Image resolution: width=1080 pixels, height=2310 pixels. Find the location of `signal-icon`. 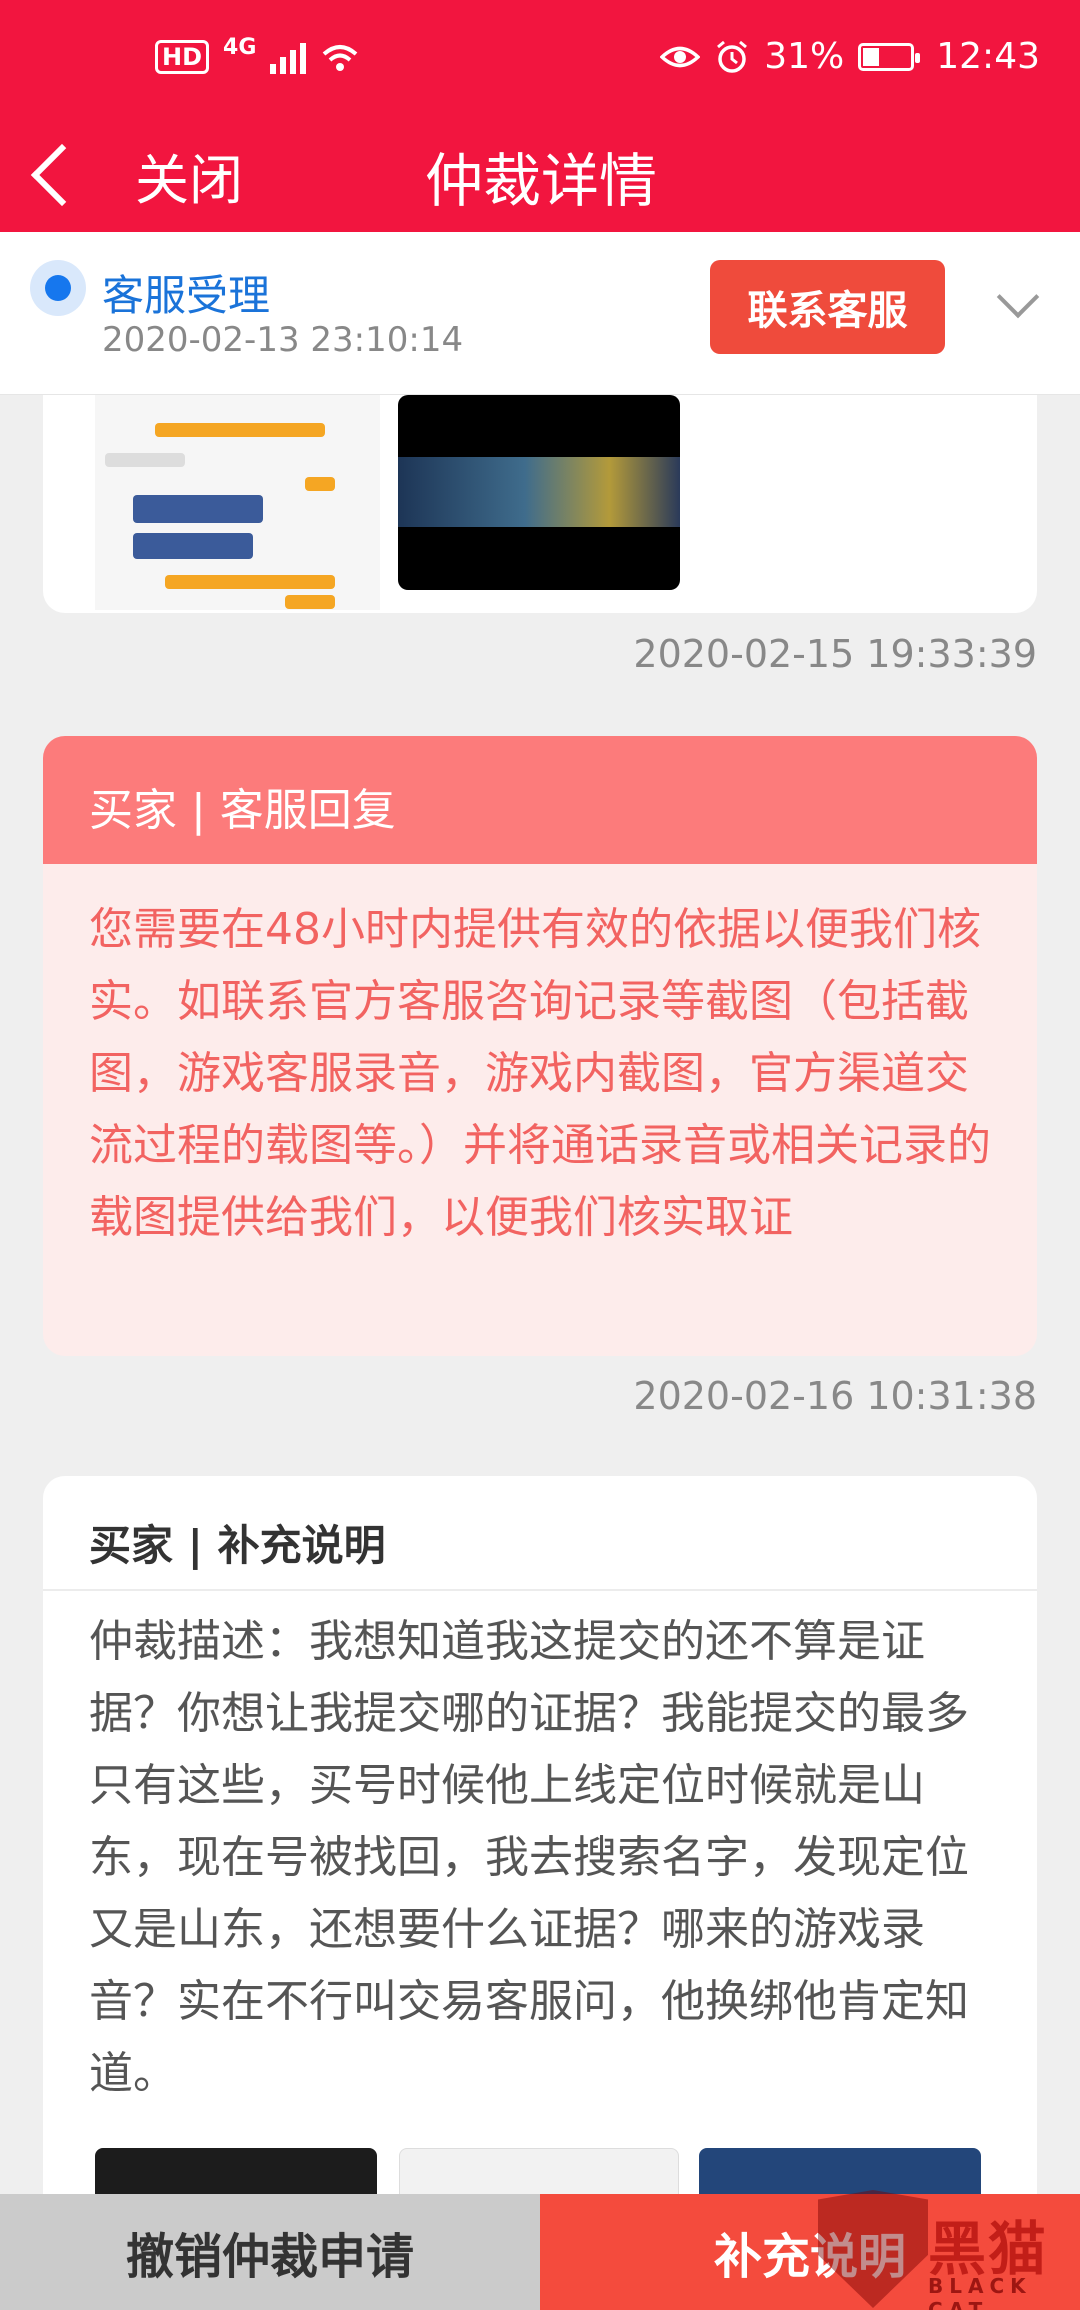

signal-icon is located at coordinates (288, 57).